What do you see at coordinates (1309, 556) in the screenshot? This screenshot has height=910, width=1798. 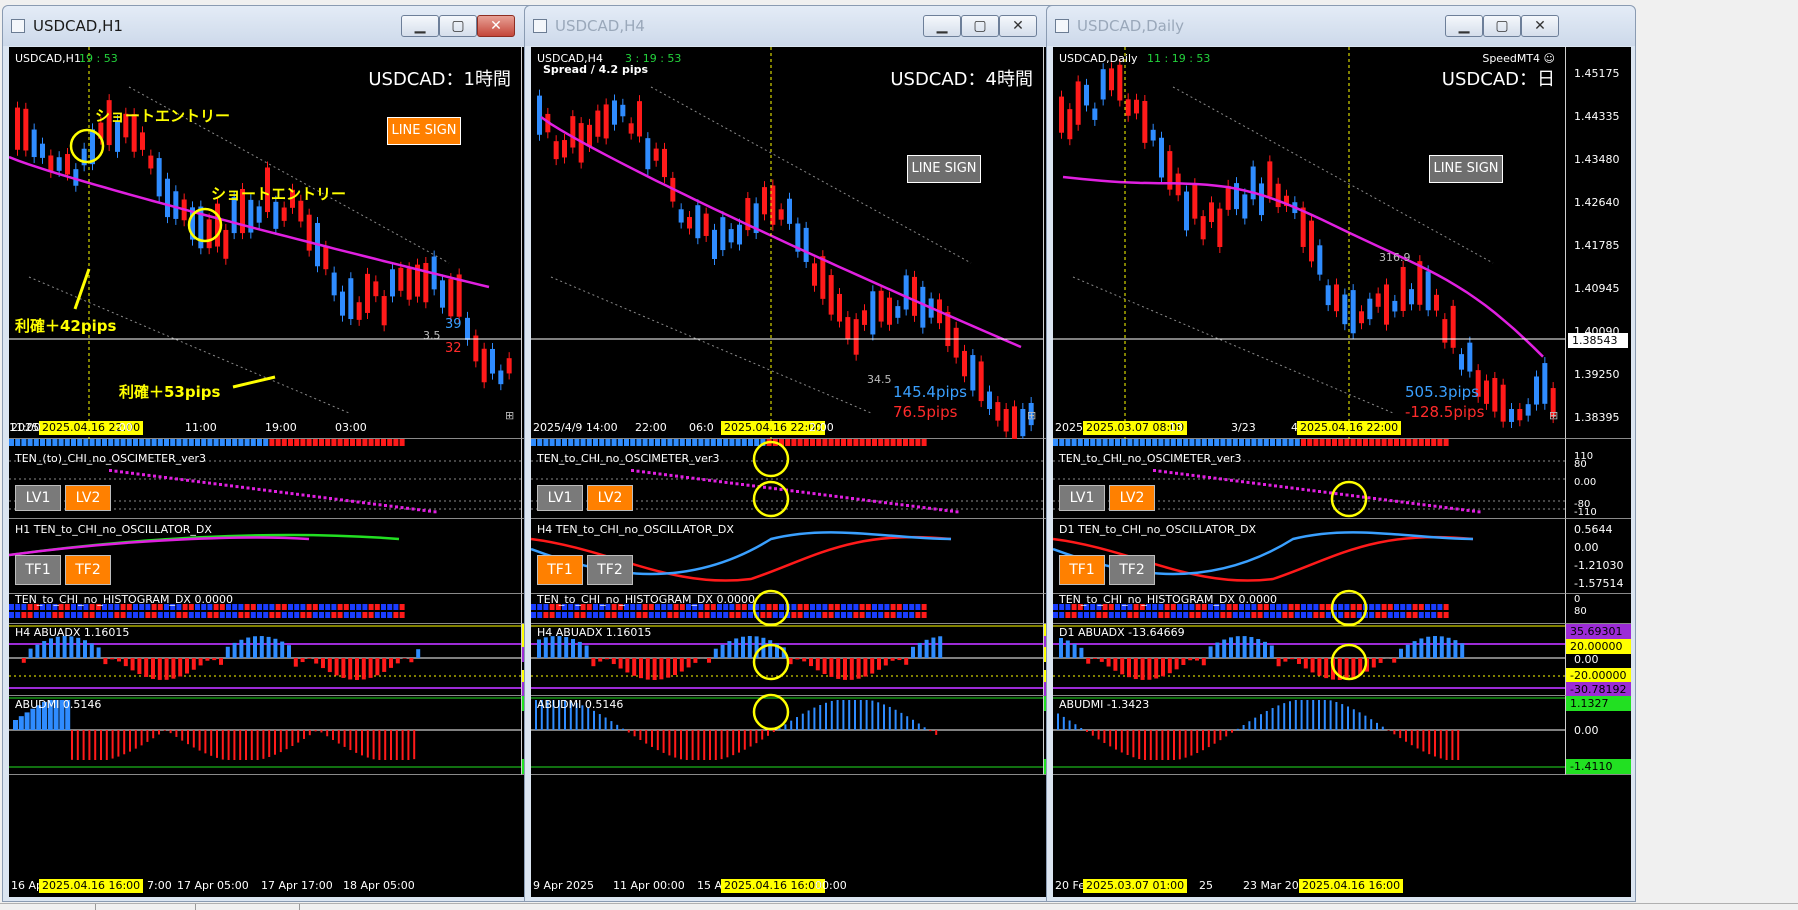 I see `oscillator-pane: D1 TEN_to_CHI_no_OSCILLATOR_DX TF1 TF2` at bounding box center [1309, 556].